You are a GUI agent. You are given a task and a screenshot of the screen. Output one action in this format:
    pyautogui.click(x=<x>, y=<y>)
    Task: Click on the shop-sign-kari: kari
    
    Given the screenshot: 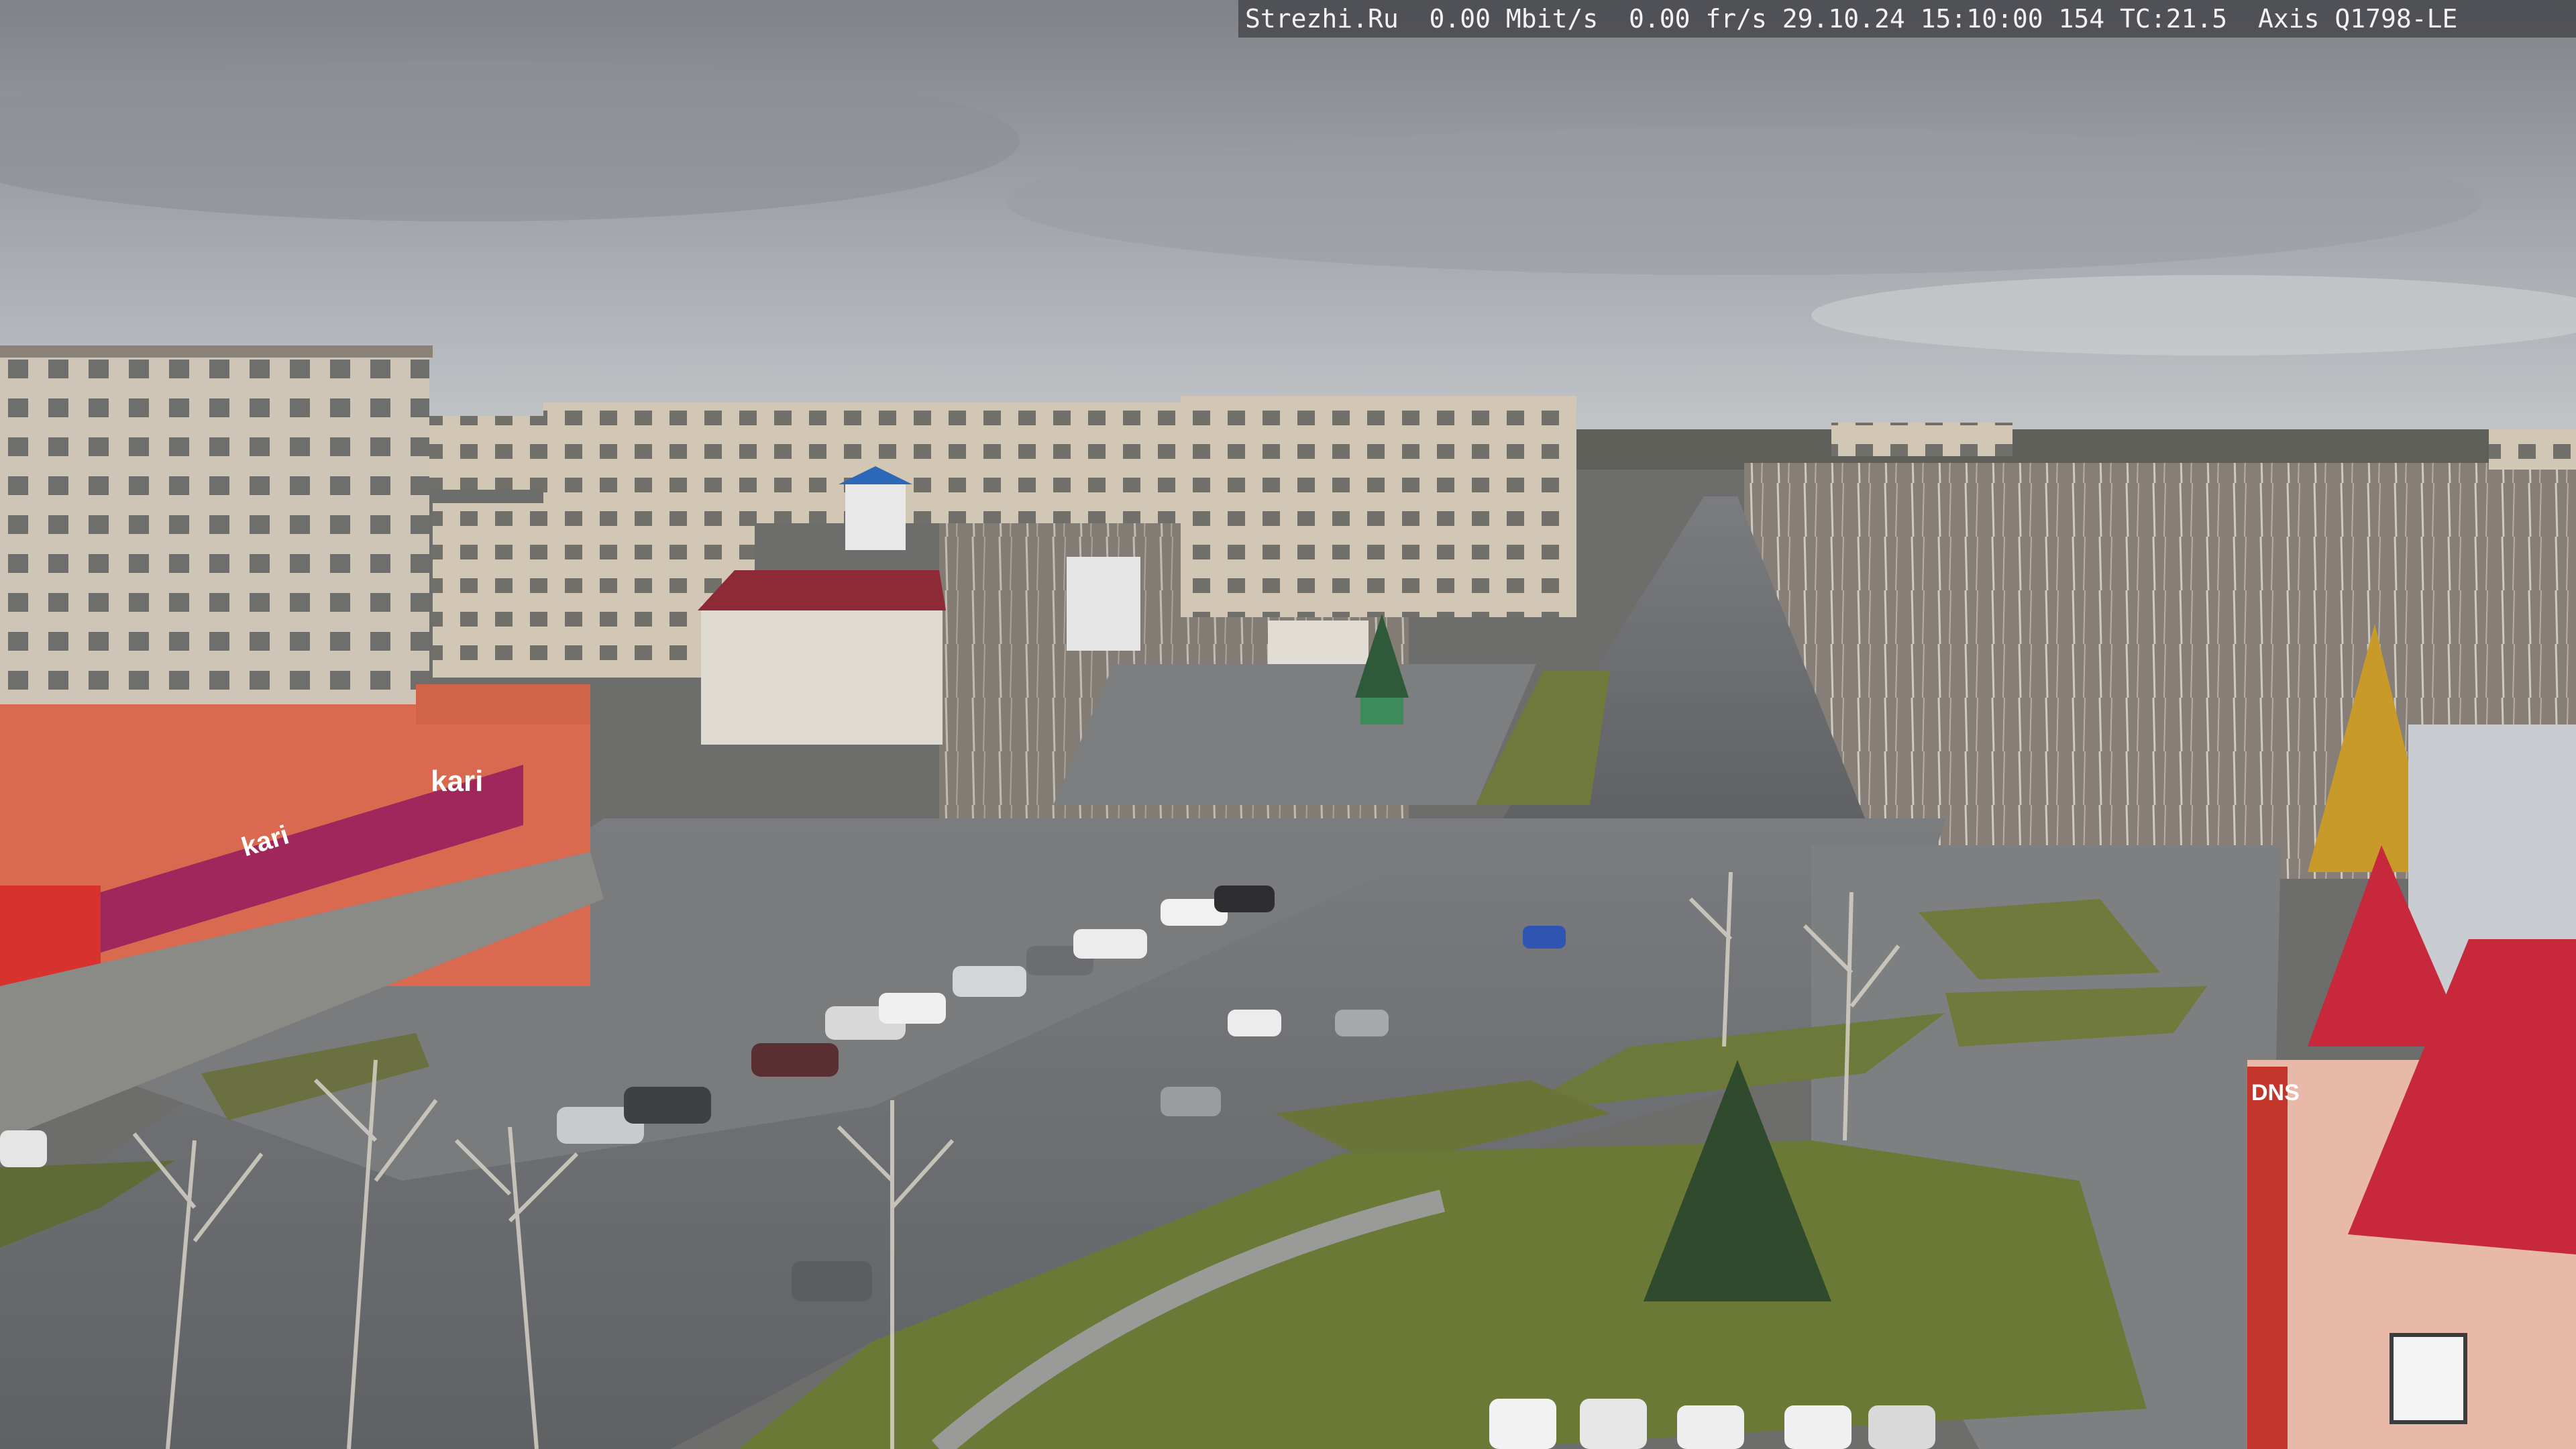 What is the action you would take?
    pyautogui.click(x=457, y=781)
    